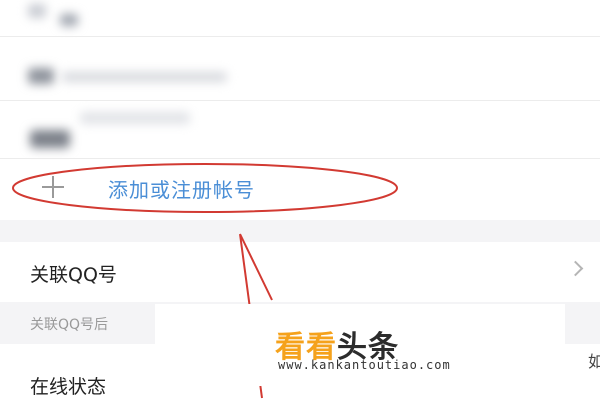 The image size is (600, 400). I want to click on watermark-url: www.kankantoutiao.com, so click(364, 365).